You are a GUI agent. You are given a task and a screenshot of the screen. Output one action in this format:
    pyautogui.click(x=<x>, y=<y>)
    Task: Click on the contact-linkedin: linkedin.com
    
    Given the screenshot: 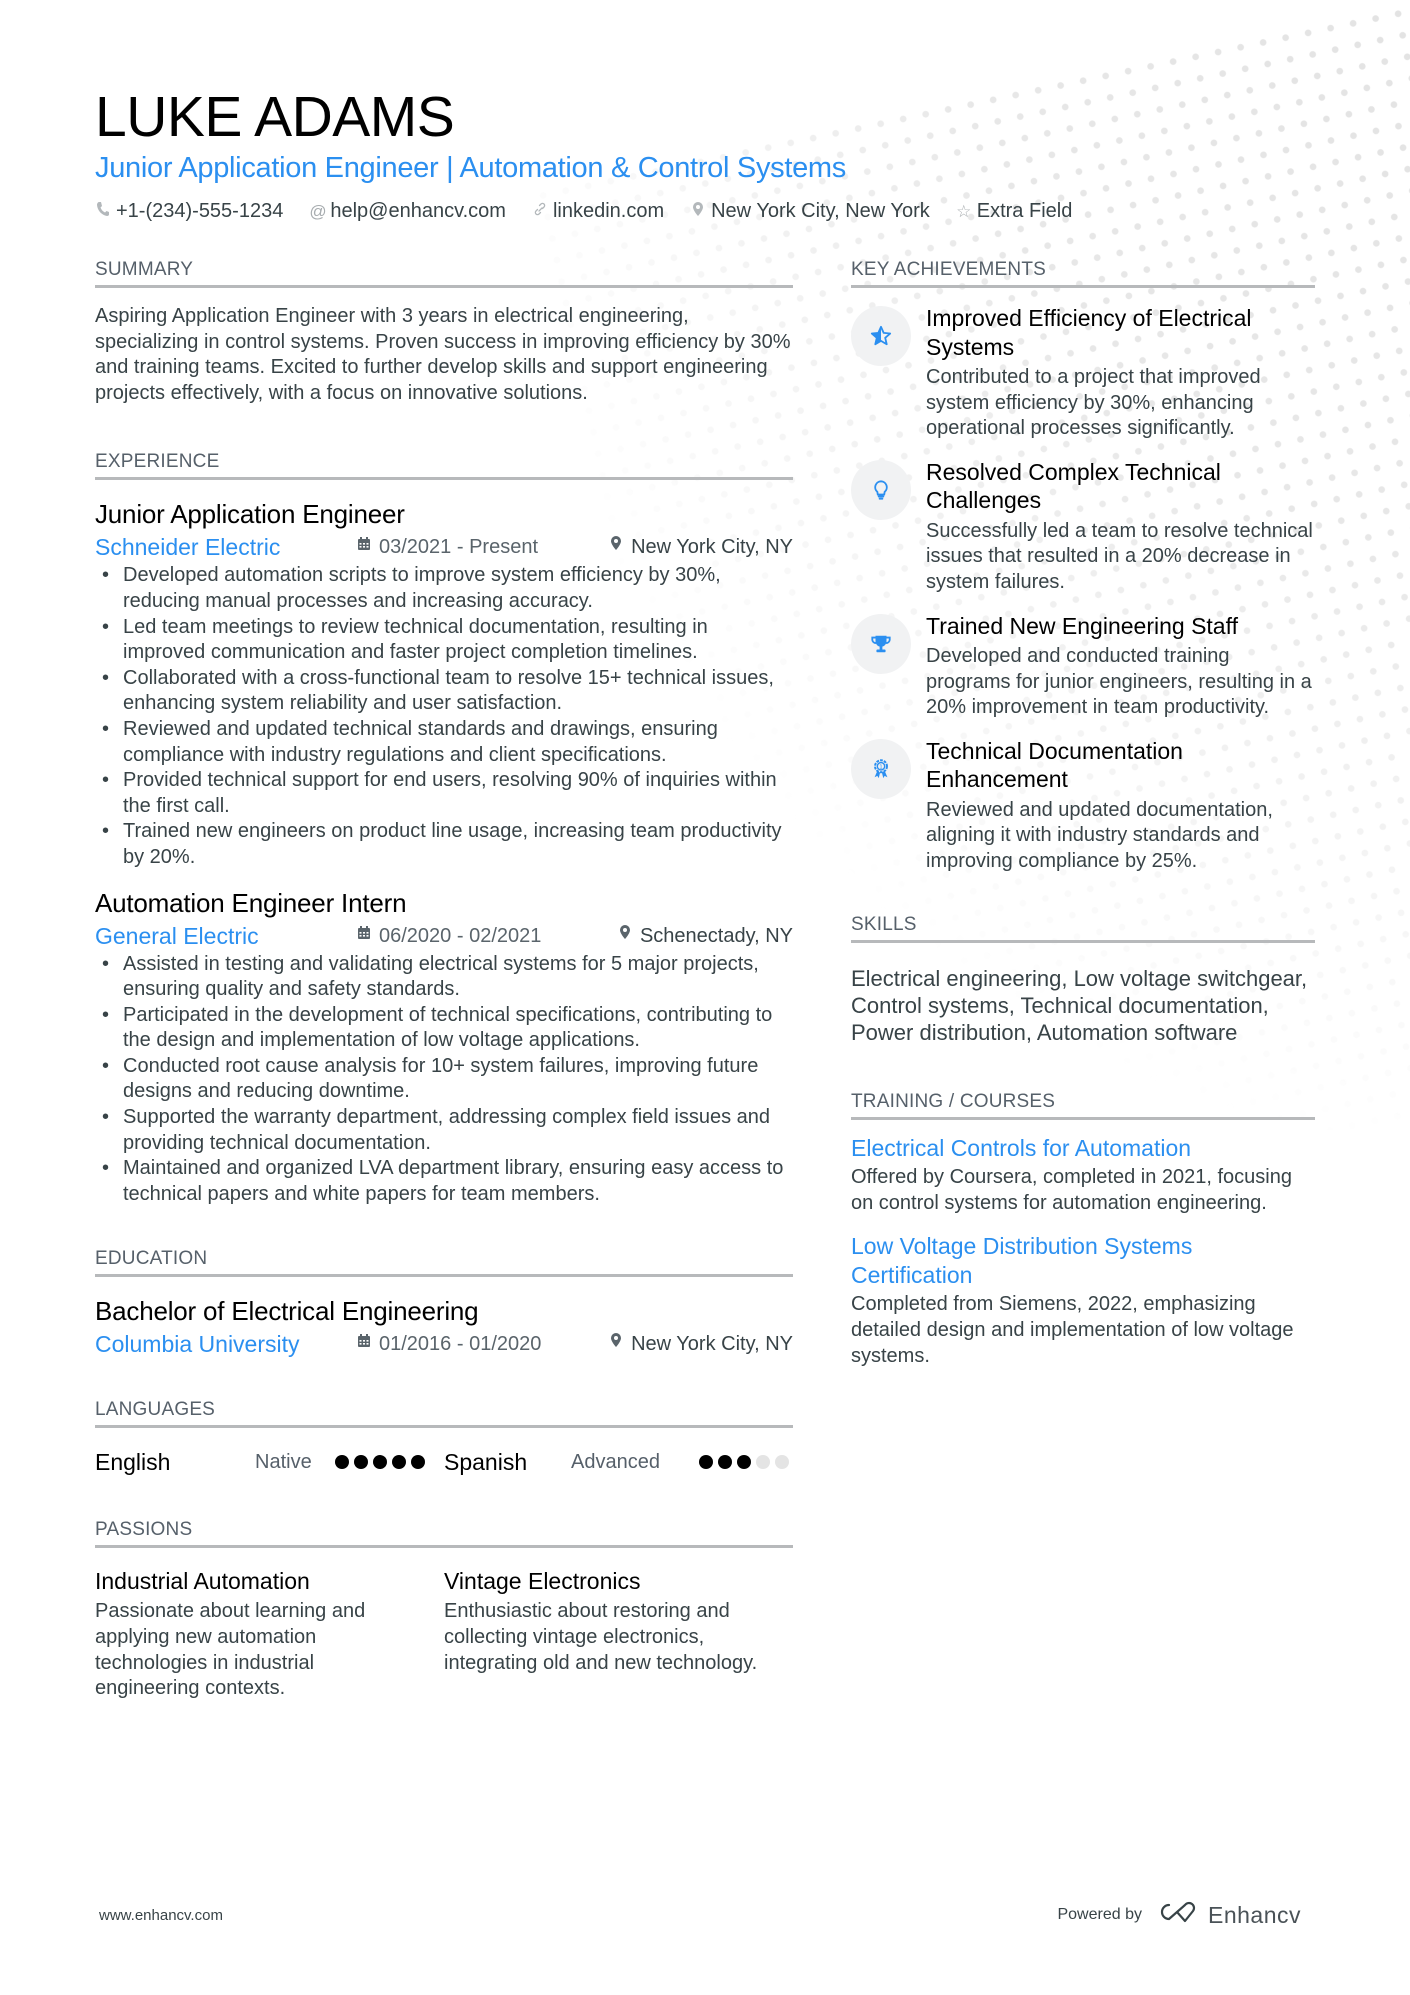 What is the action you would take?
    pyautogui.click(x=598, y=211)
    